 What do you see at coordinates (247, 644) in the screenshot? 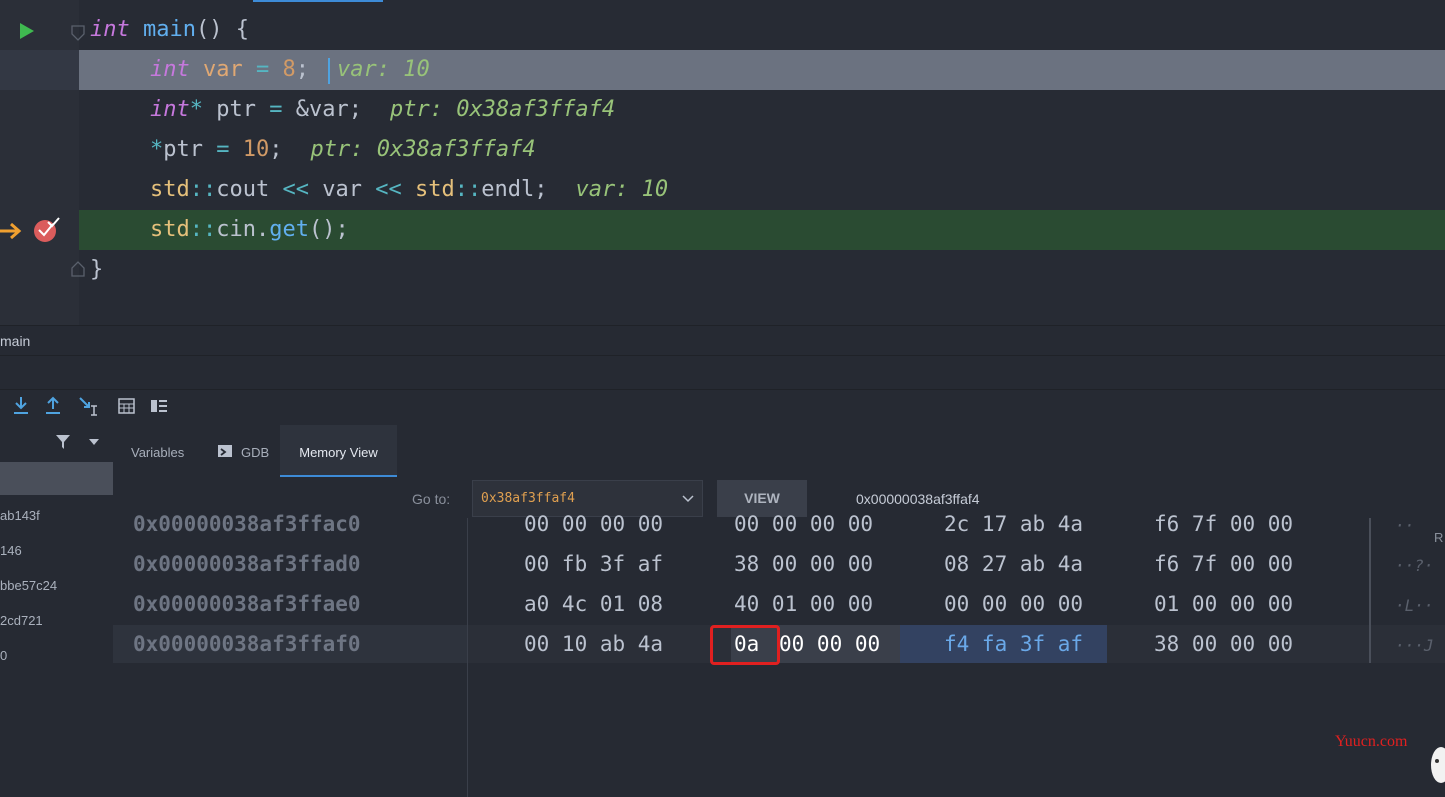
I see `memory-address: 0x00000038af3ffaf0` at bounding box center [247, 644].